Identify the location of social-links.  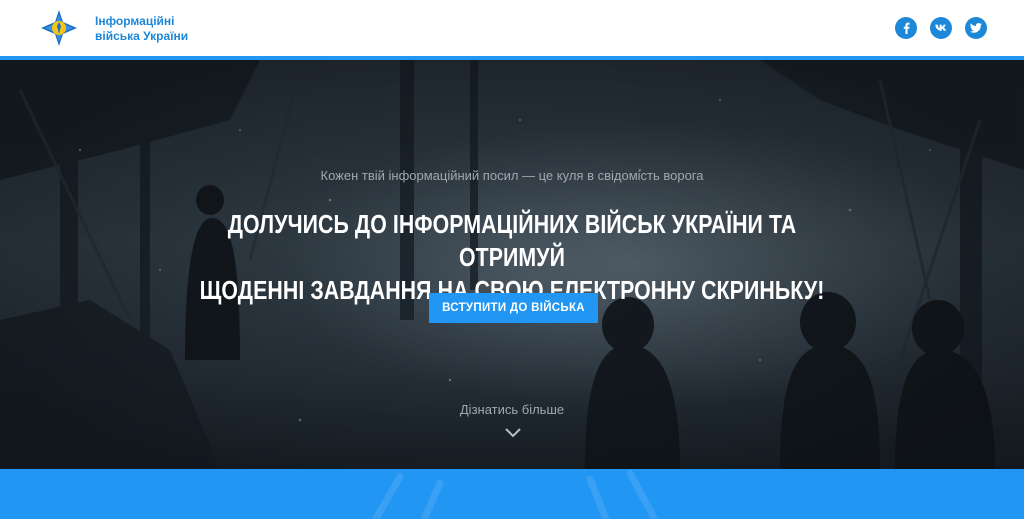
(941, 28).